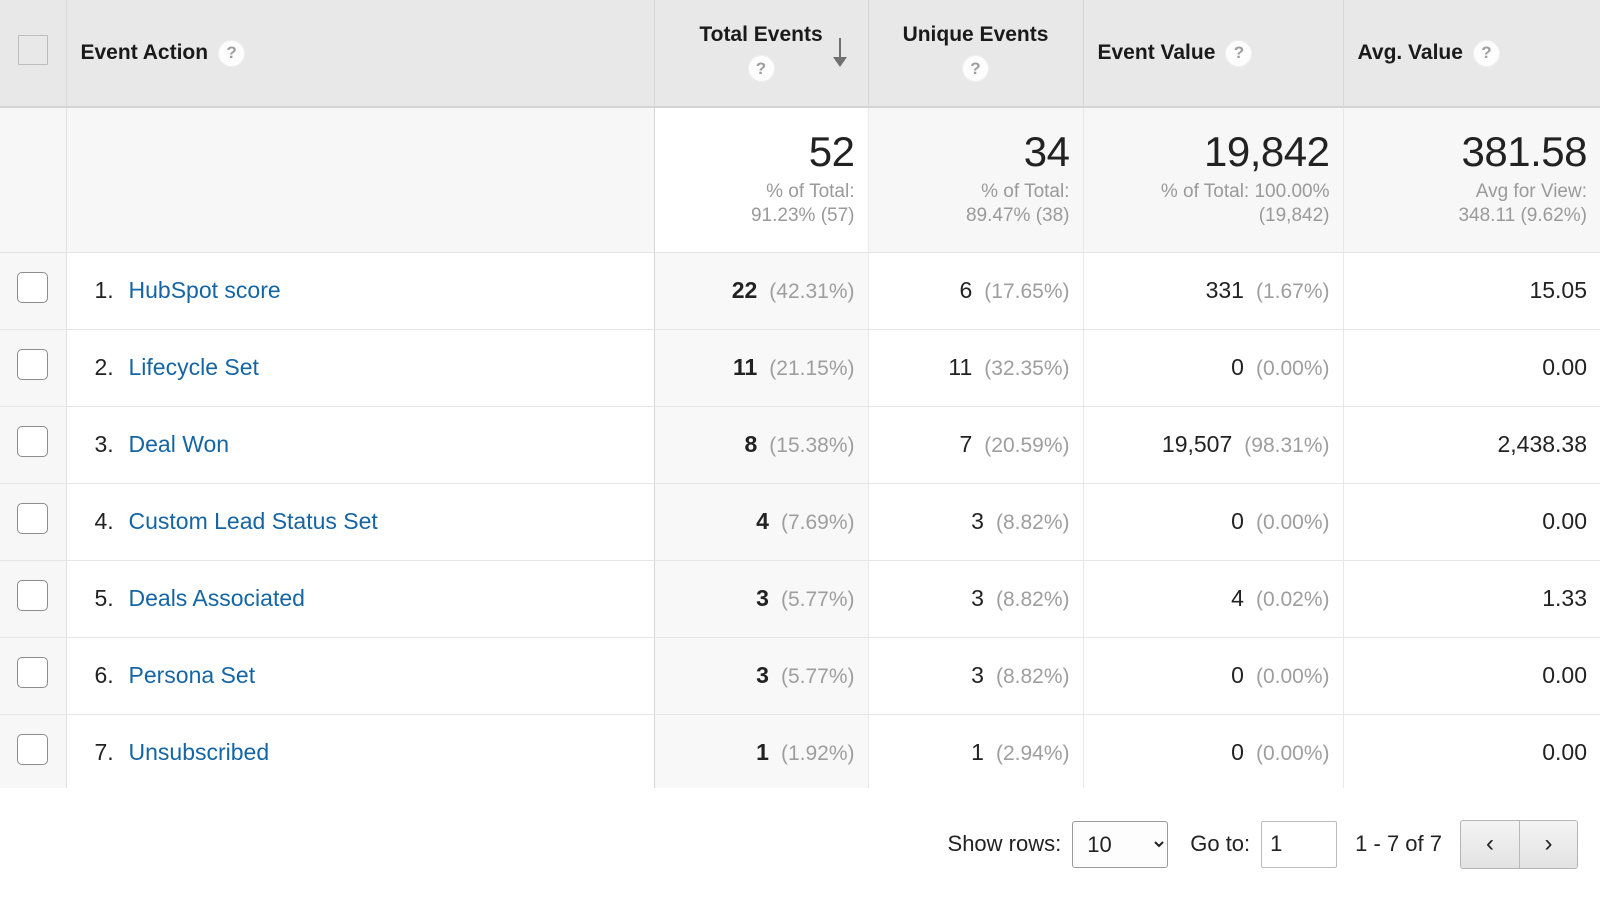 The image size is (1600, 900). What do you see at coordinates (1490, 844) in the screenshot?
I see `previous-page-button: ‹` at bounding box center [1490, 844].